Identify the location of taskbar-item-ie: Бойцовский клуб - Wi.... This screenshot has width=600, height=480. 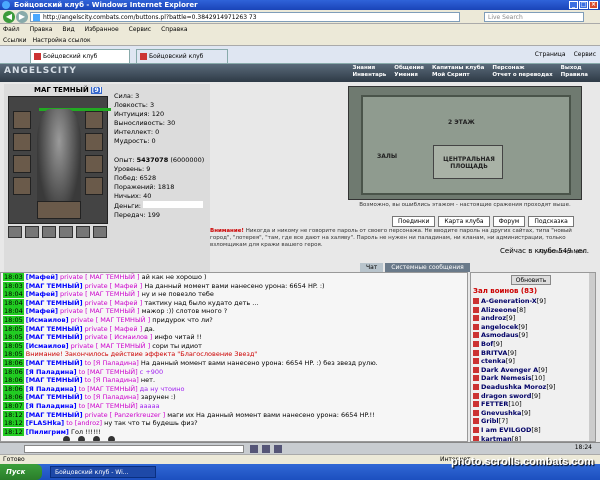
(103, 472).